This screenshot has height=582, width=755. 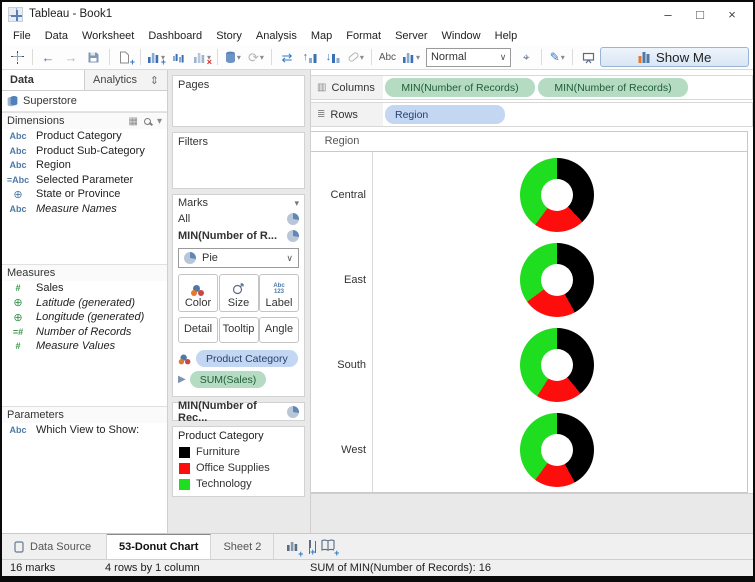 What do you see at coordinates (133, 121) in the screenshot?
I see `view-data-icon: ▦` at bounding box center [133, 121].